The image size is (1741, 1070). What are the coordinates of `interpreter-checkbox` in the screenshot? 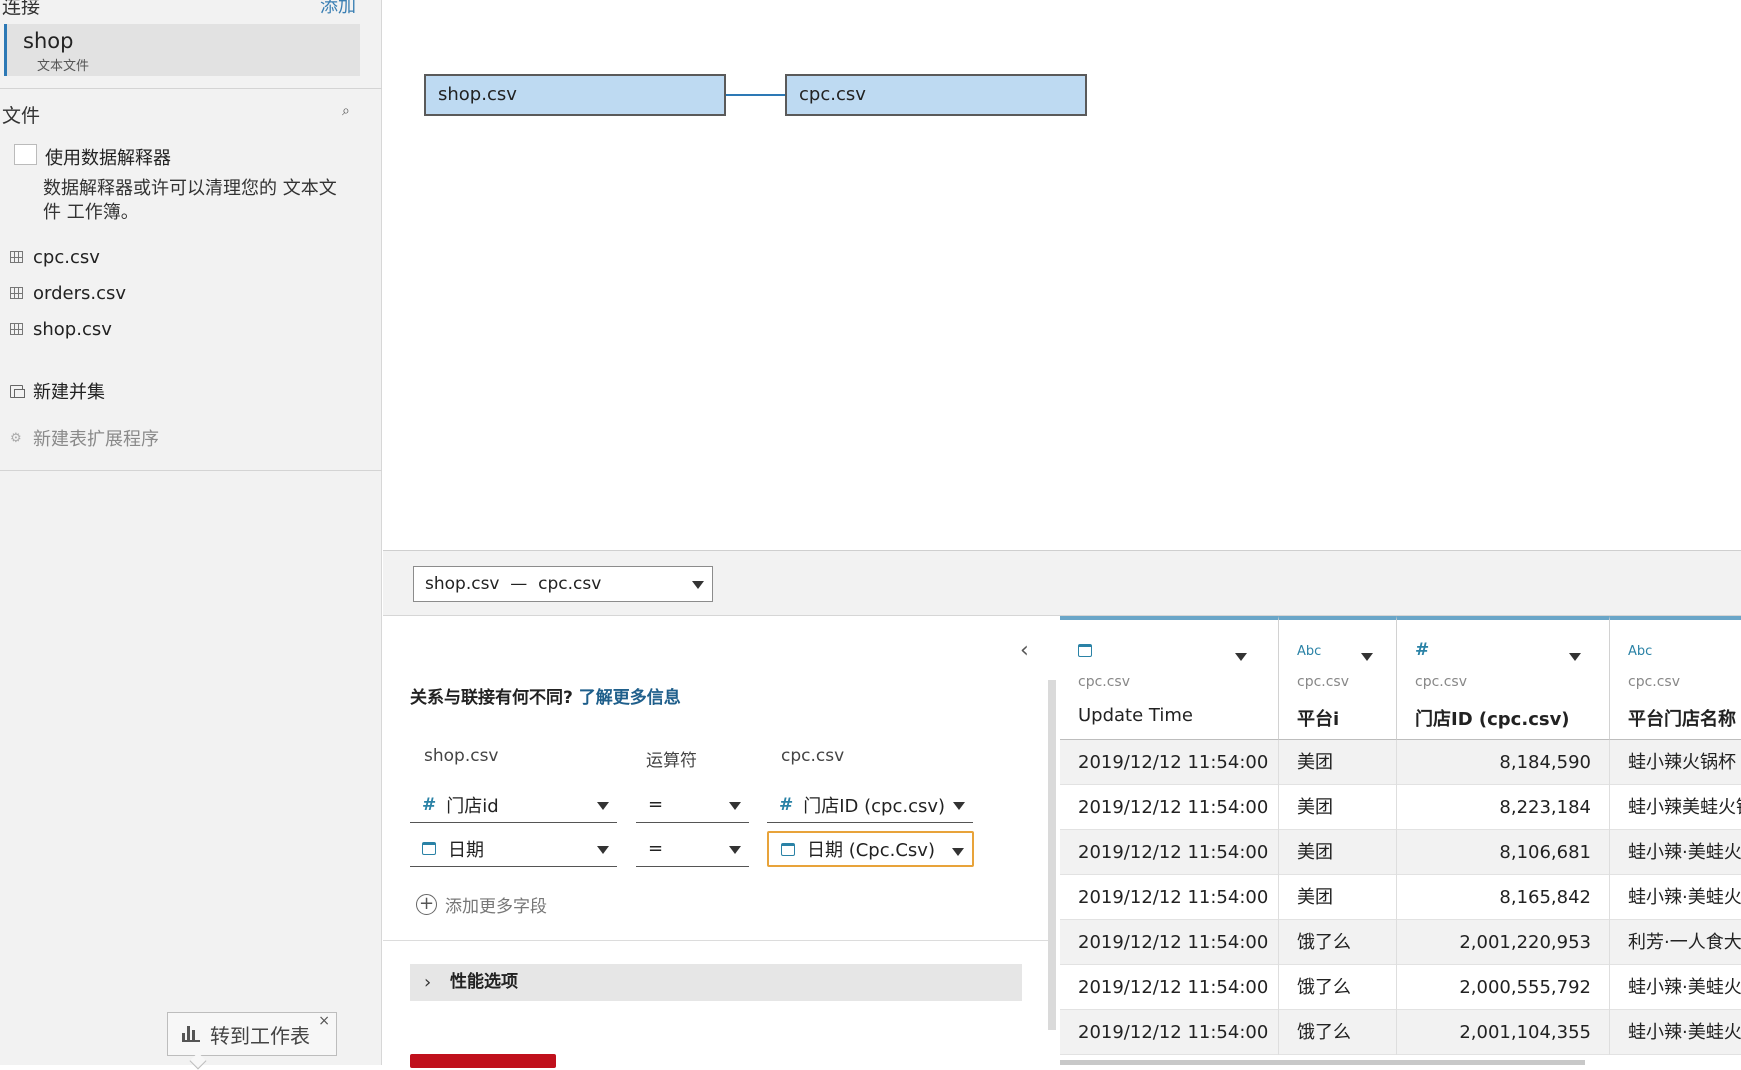 It's located at (25, 154).